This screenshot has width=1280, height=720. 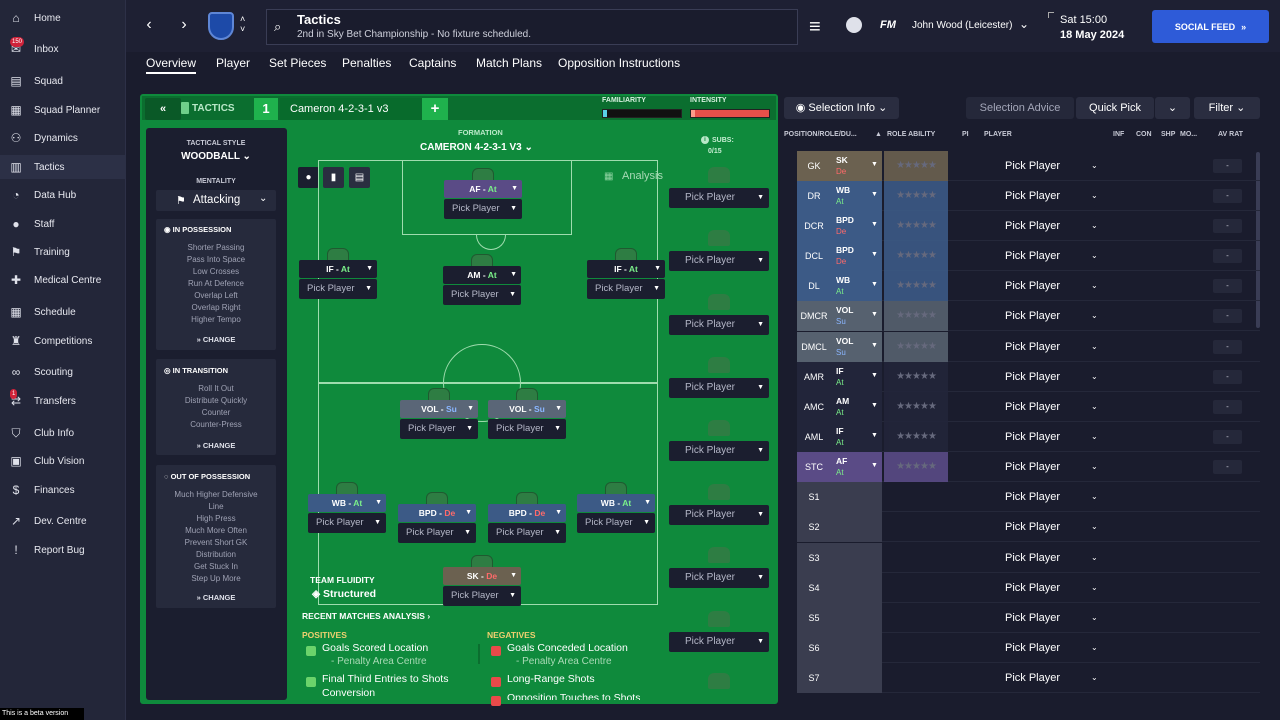 What do you see at coordinates (63, 195) in the screenshot?
I see `sidebar-item-data-hub: ◔ Data Hub` at bounding box center [63, 195].